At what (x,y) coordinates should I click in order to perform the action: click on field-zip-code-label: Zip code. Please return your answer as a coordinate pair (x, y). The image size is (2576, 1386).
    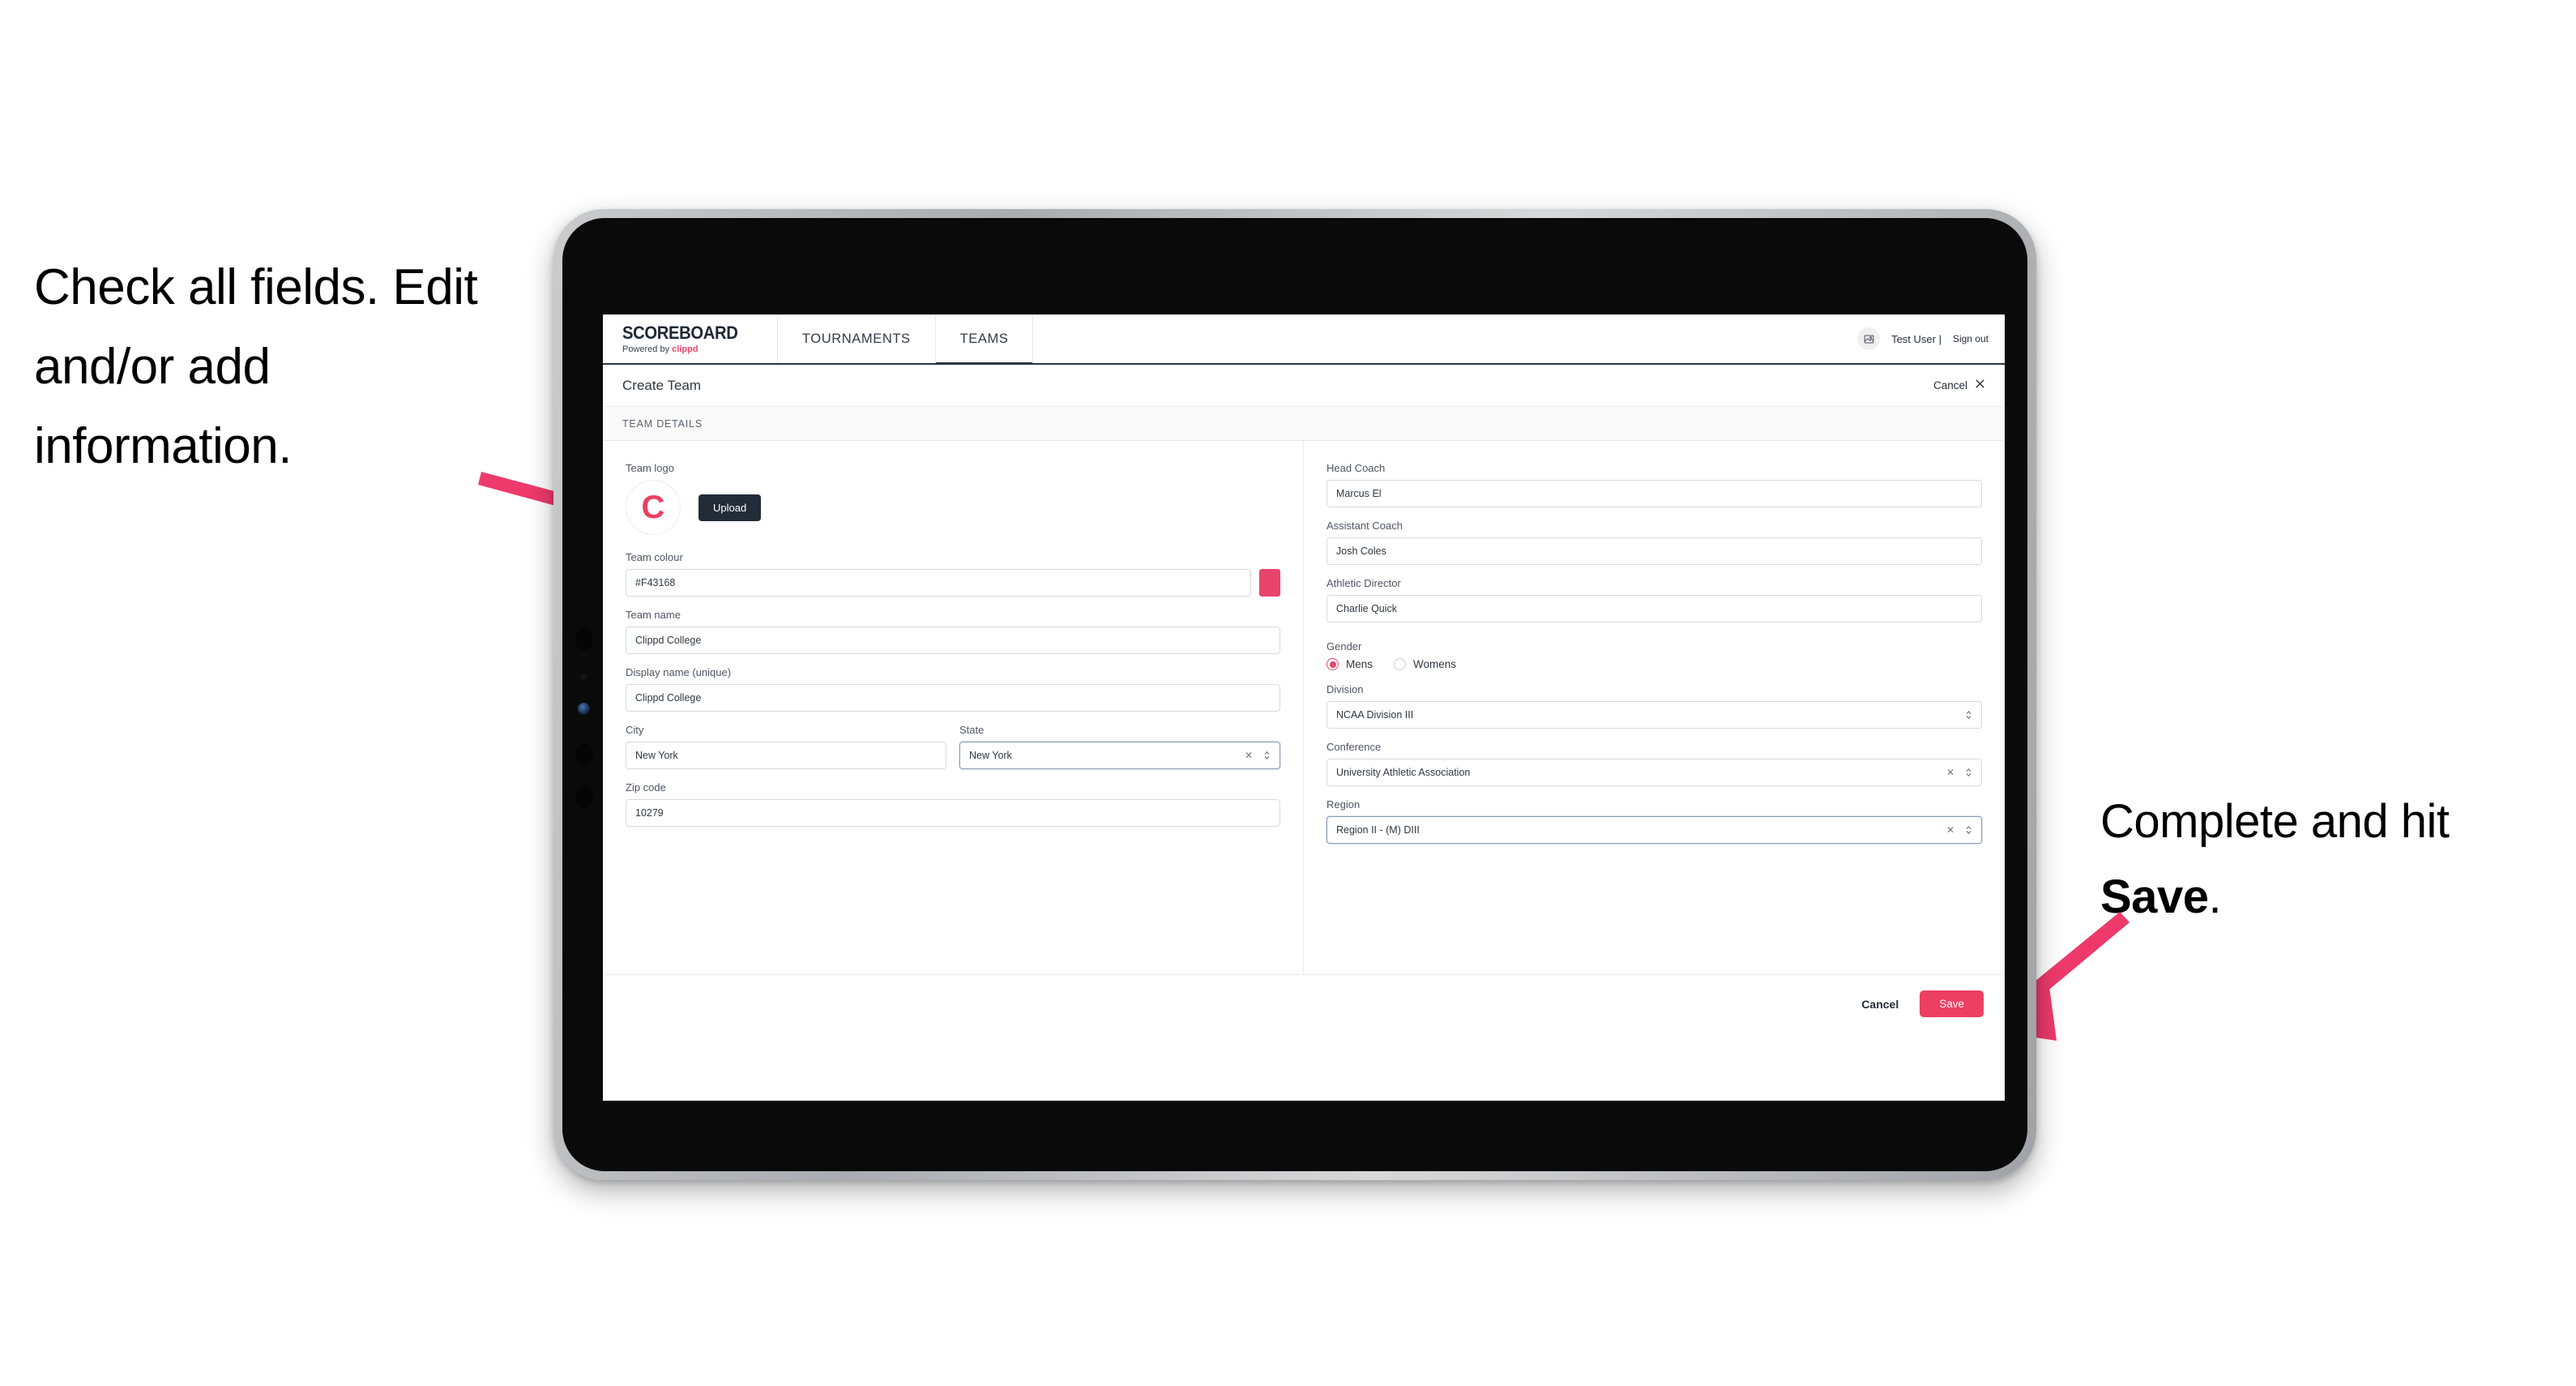
    Looking at the image, I should click on (646, 787).